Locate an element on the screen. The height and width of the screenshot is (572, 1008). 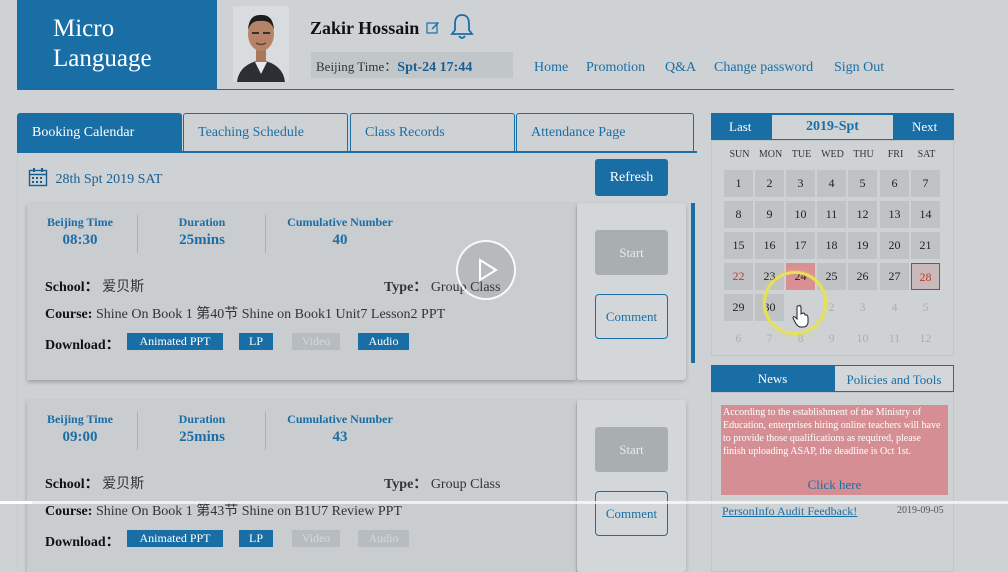
nav-home: Home is located at coordinates (551, 68).